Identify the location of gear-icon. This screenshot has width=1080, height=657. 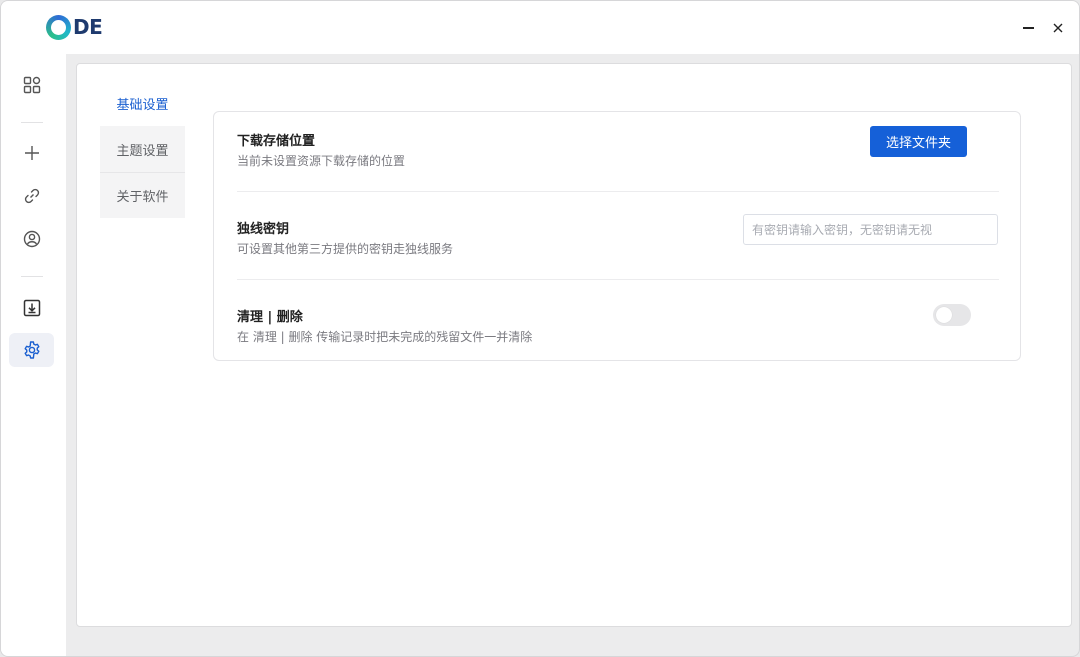
(31, 350).